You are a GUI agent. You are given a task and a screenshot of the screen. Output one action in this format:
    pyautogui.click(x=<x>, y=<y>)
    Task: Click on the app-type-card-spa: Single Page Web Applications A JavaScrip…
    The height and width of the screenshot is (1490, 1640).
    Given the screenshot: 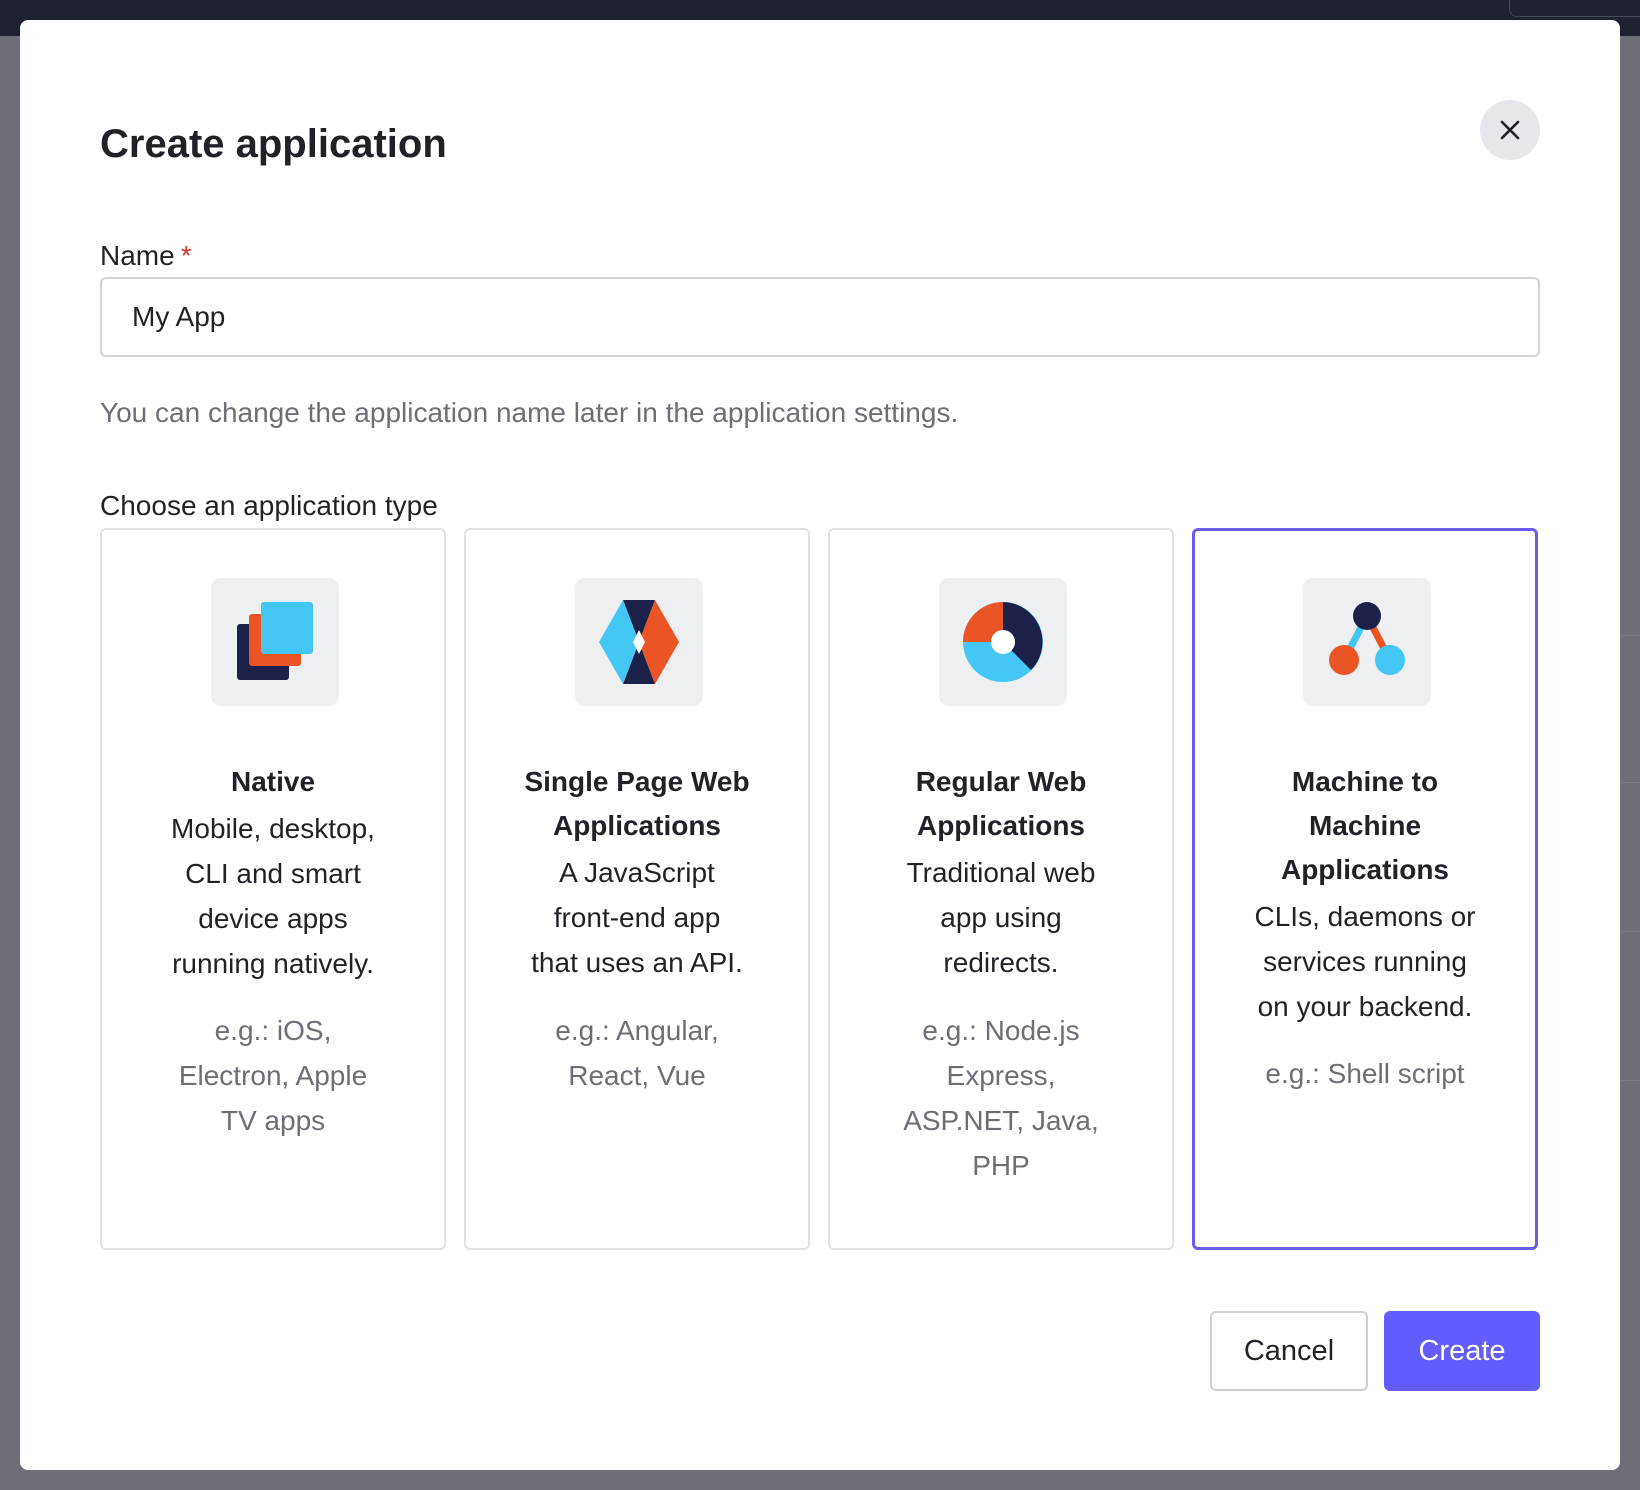 What is the action you would take?
    pyautogui.click(x=637, y=889)
    